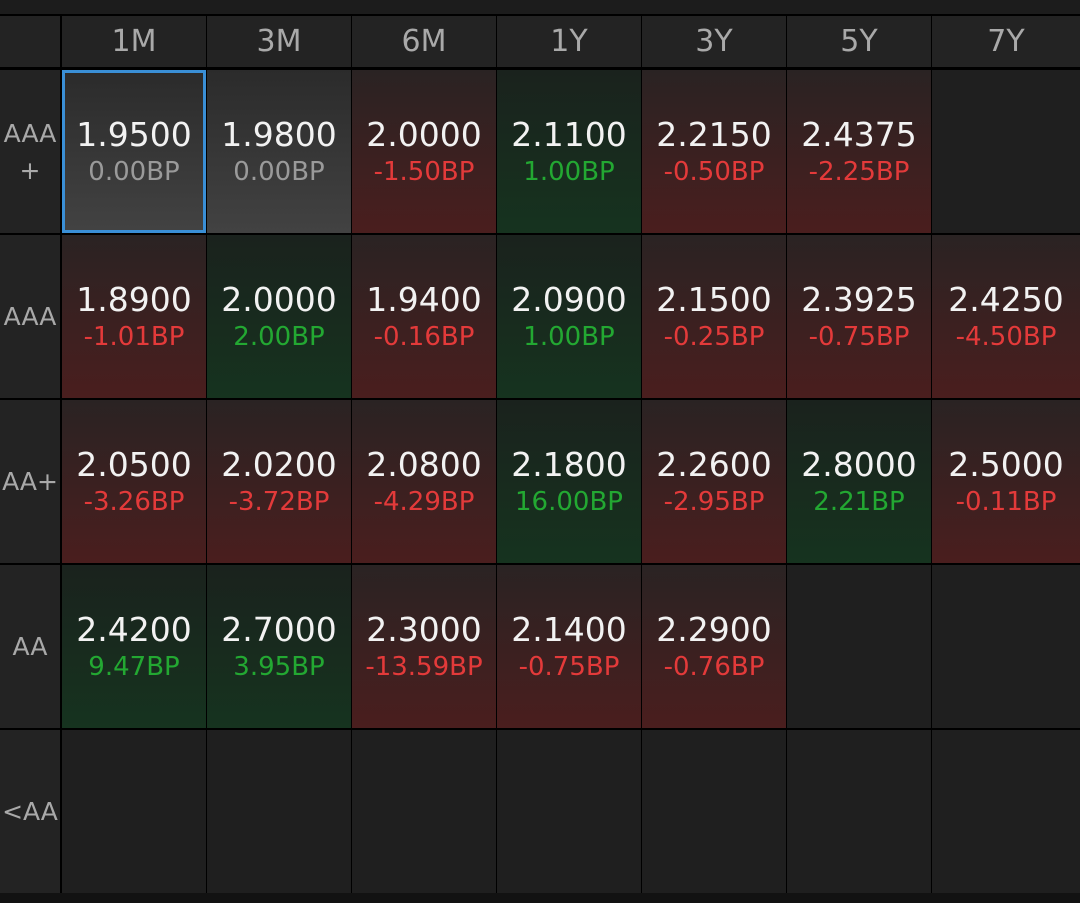 The width and height of the screenshot is (1080, 903). Describe the element at coordinates (134, 299) in the screenshot. I see `rate-value: 1.8900` at that location.